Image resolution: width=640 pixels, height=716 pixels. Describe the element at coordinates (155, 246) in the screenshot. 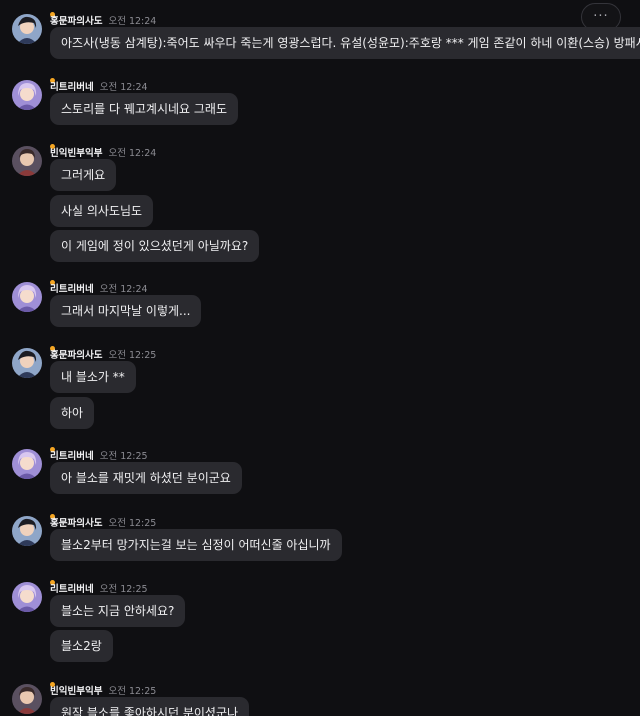

I see `message-bubble: 이 게임에 정이 있으셨던게 아닐까요?` at that location.